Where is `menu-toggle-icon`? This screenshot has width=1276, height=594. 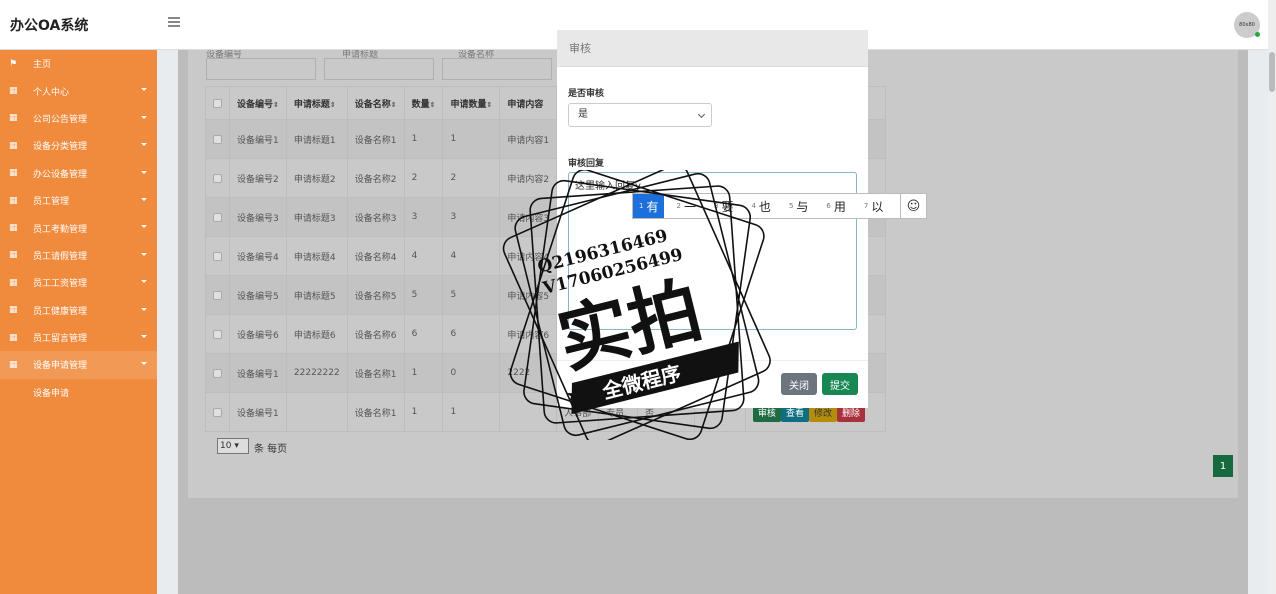 menu-toggle-icon is located at coordinates (174, 22).